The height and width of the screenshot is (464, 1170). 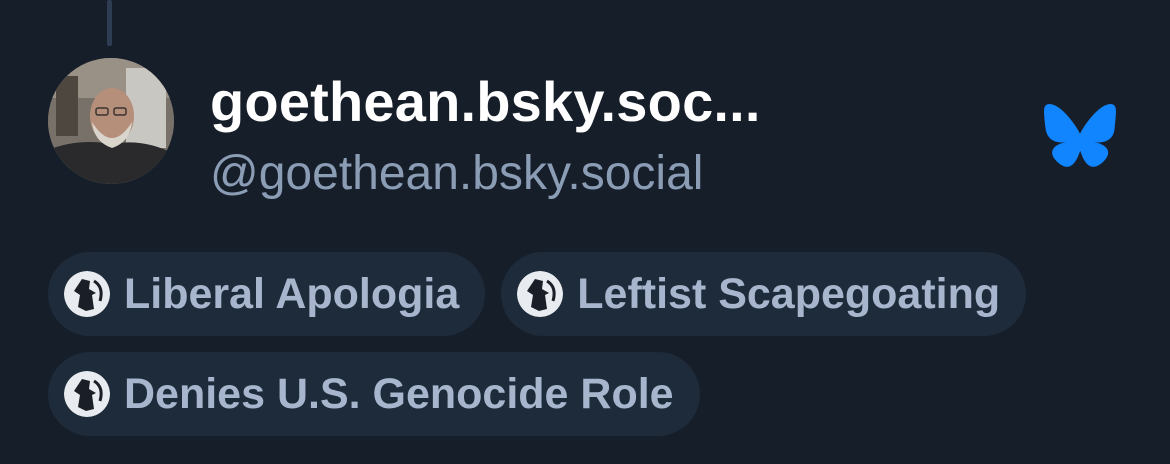 I want to click on avatar-photo, so click(x=111, y=121).